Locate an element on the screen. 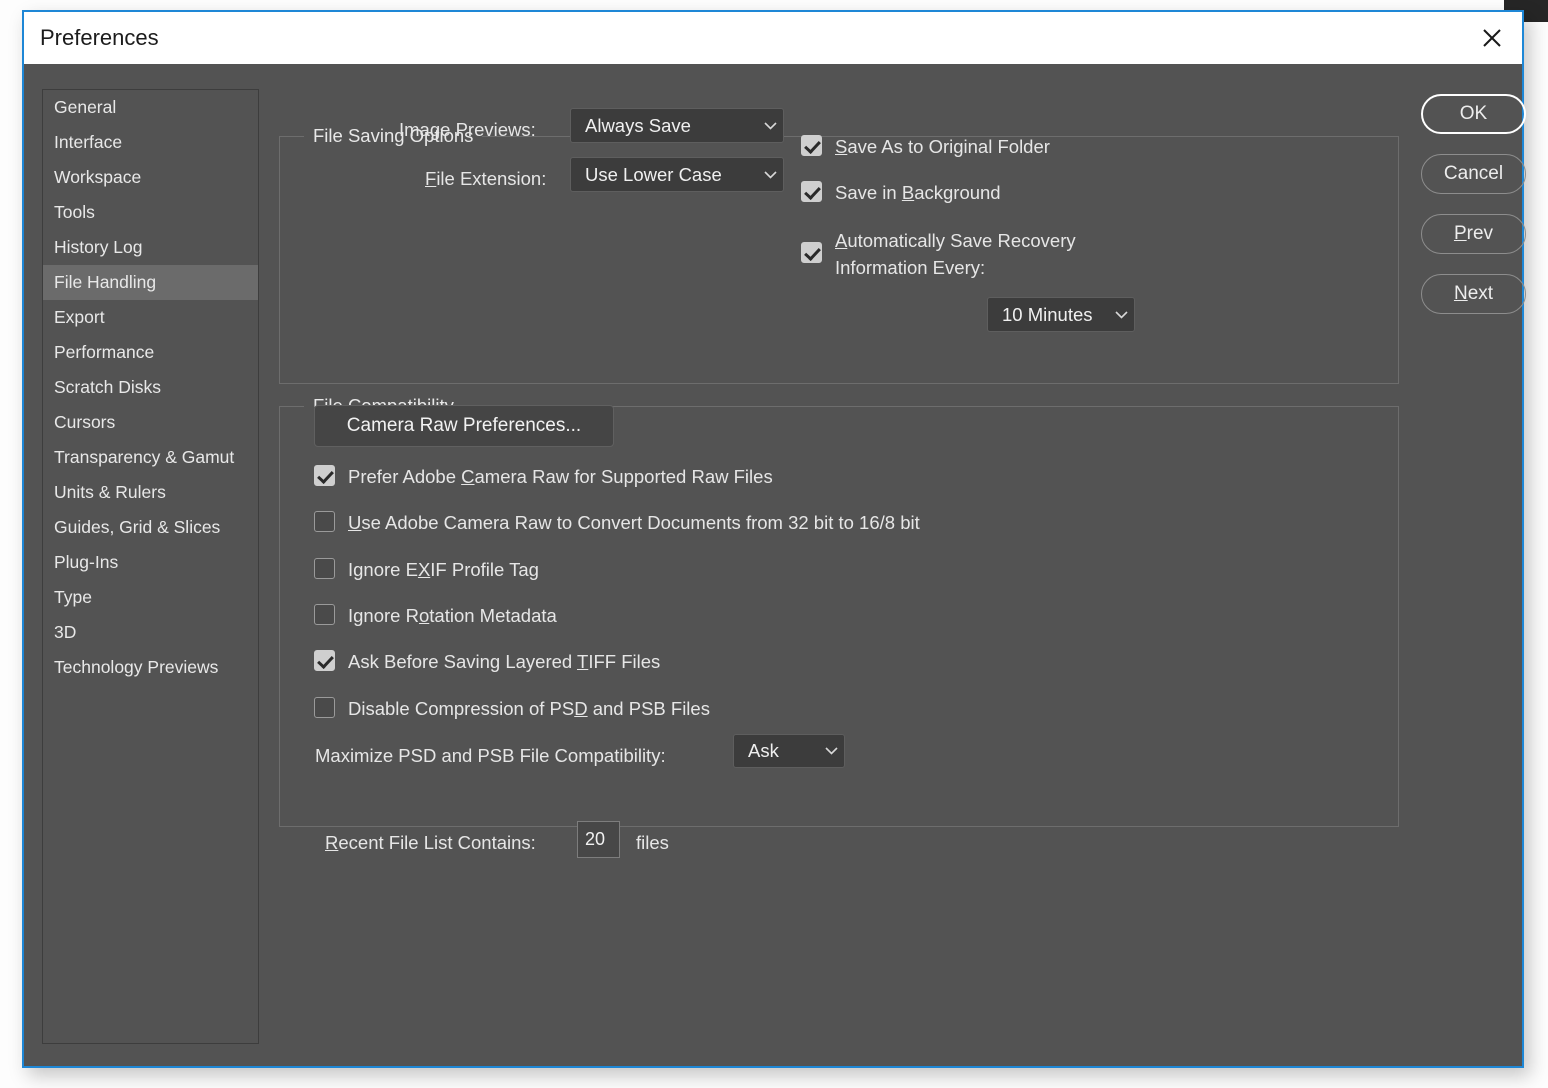  label-mnemonic: X is located at coordinates (424, 569).